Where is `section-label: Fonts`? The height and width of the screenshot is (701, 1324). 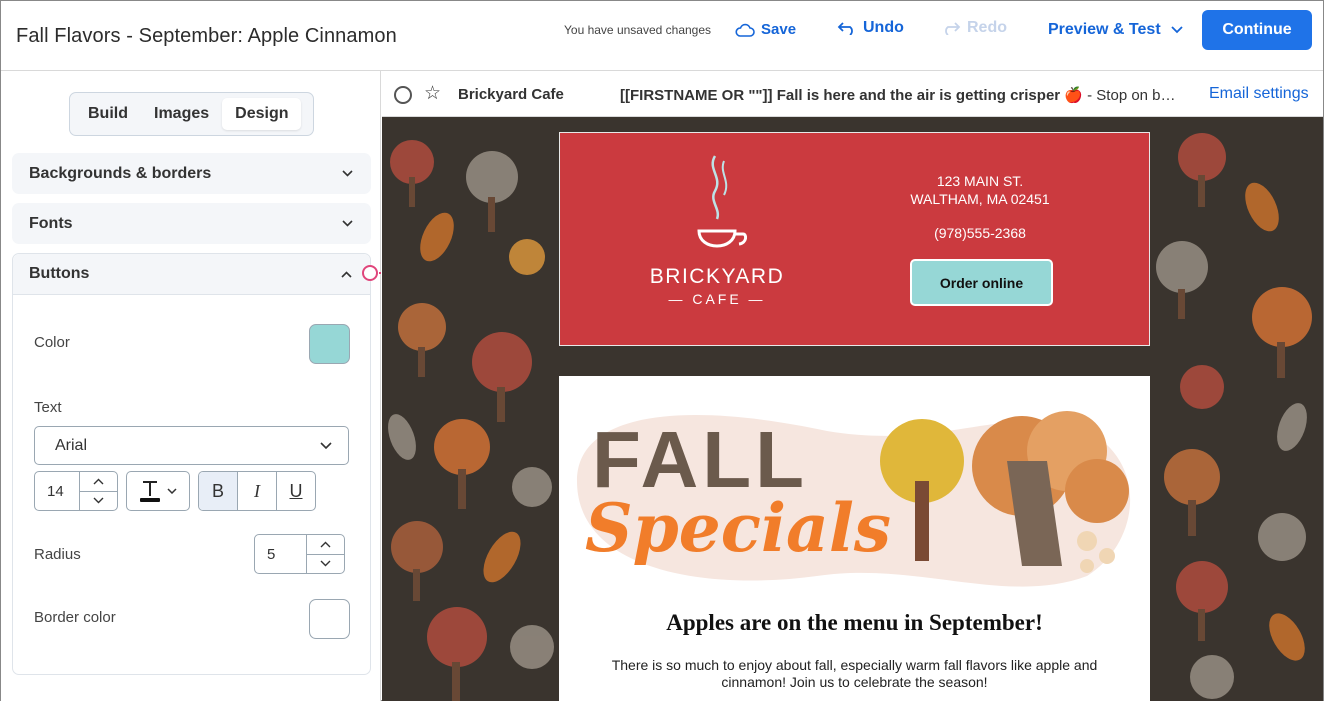 section-label: Fonts is located at coordinates (51, 223).